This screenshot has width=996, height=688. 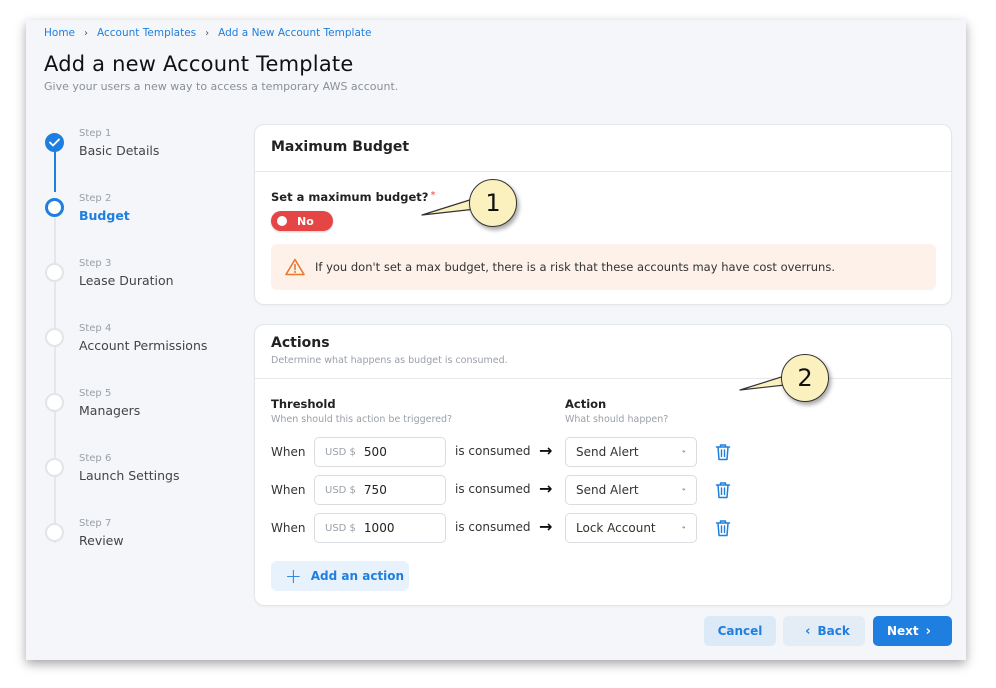 What do you see at coordinates (375, 490) in the screenshot?
I see `amount-value: 750` at bounding box center [375, 490].